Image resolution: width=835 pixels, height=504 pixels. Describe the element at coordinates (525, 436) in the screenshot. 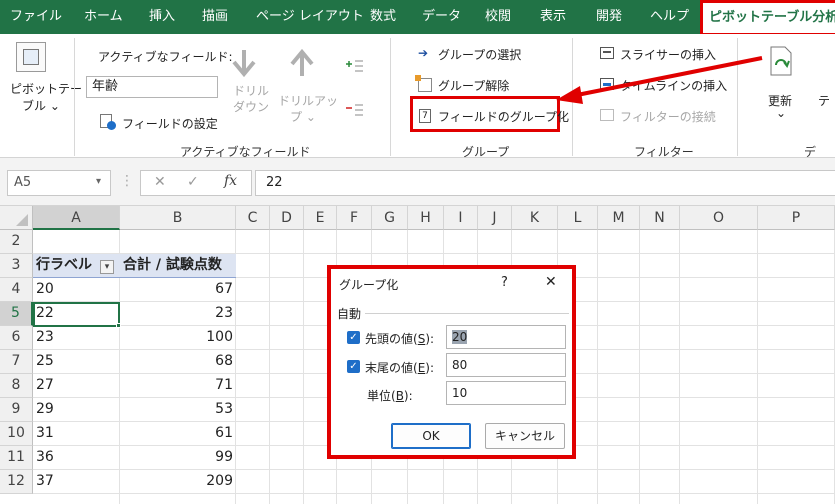

I see `cancel-button: キャンセル` at that location.